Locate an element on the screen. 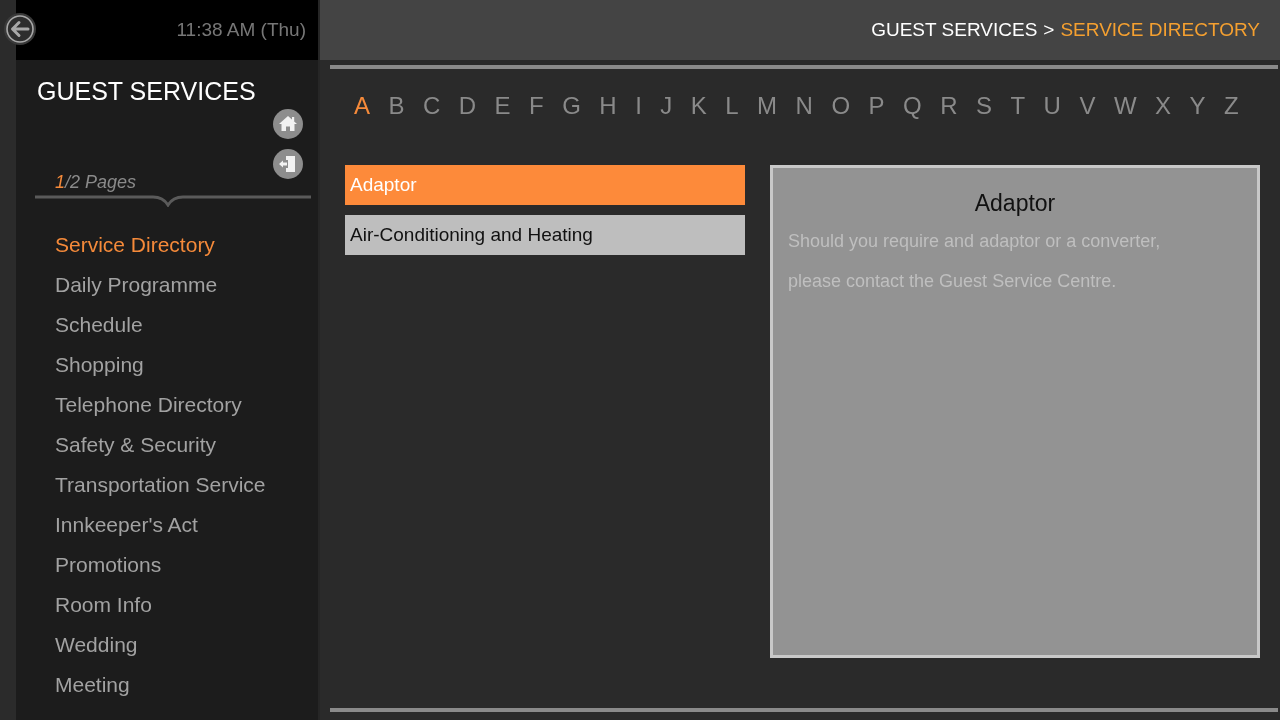 The image size is (1280, 720). letter-tab: P is located at coordinates (876, 106).